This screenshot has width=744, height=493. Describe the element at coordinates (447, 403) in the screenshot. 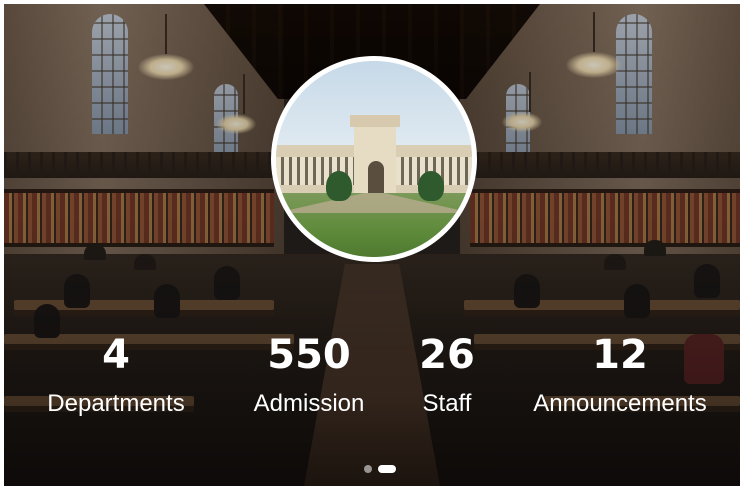

I see `stat-label: Staff` at that location.